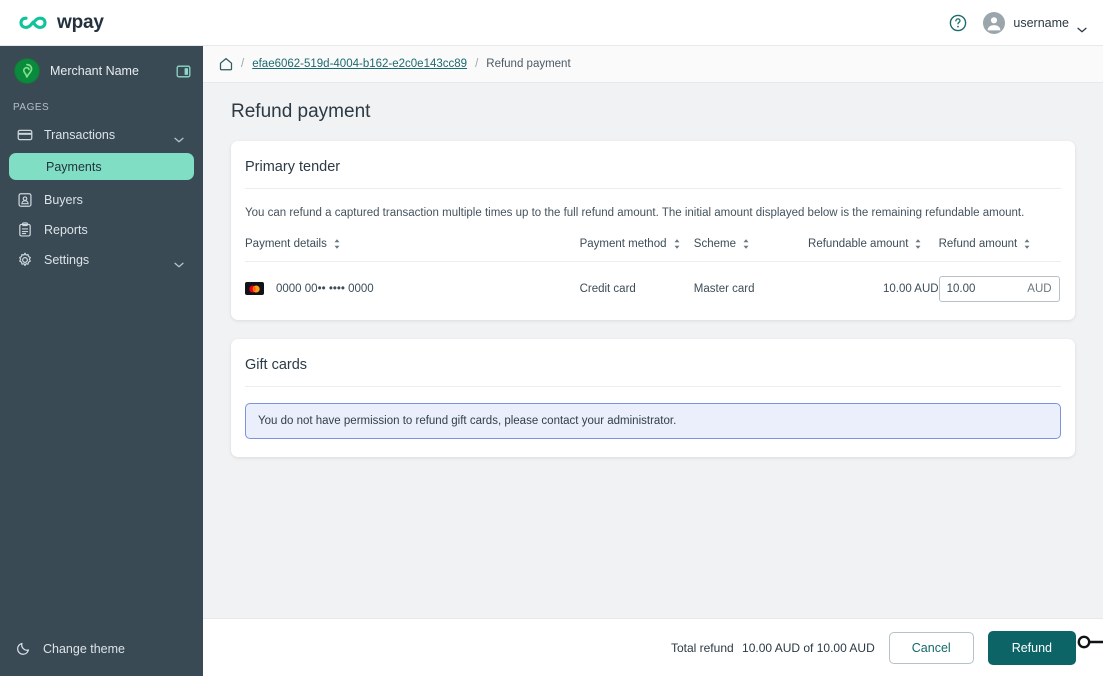 The height and width of the screenshot is (676, 1103). What do you see at coordinates (80, 22) in the screenshot?
I see `brand-name: wpay` at bounding box center [80, 22].